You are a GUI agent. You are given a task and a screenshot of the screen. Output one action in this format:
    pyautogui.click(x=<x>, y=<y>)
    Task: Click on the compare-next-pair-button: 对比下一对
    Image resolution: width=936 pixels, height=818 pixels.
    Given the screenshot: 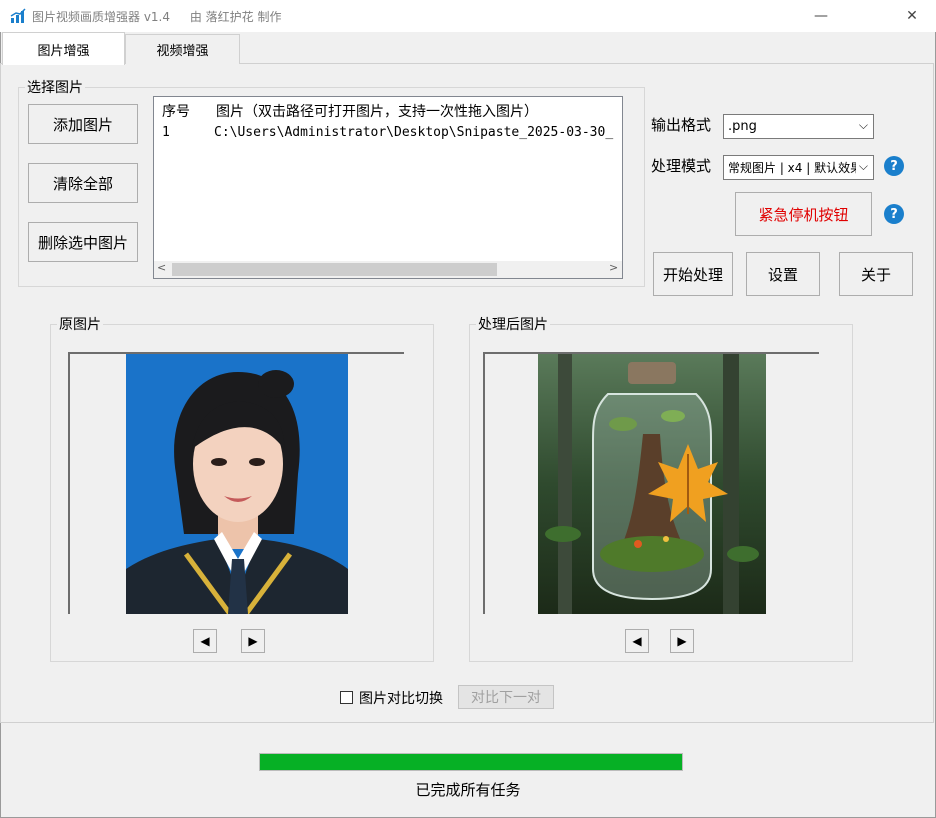 What is the action you would take?
    pyautogui.click(x=506, y=697)
    